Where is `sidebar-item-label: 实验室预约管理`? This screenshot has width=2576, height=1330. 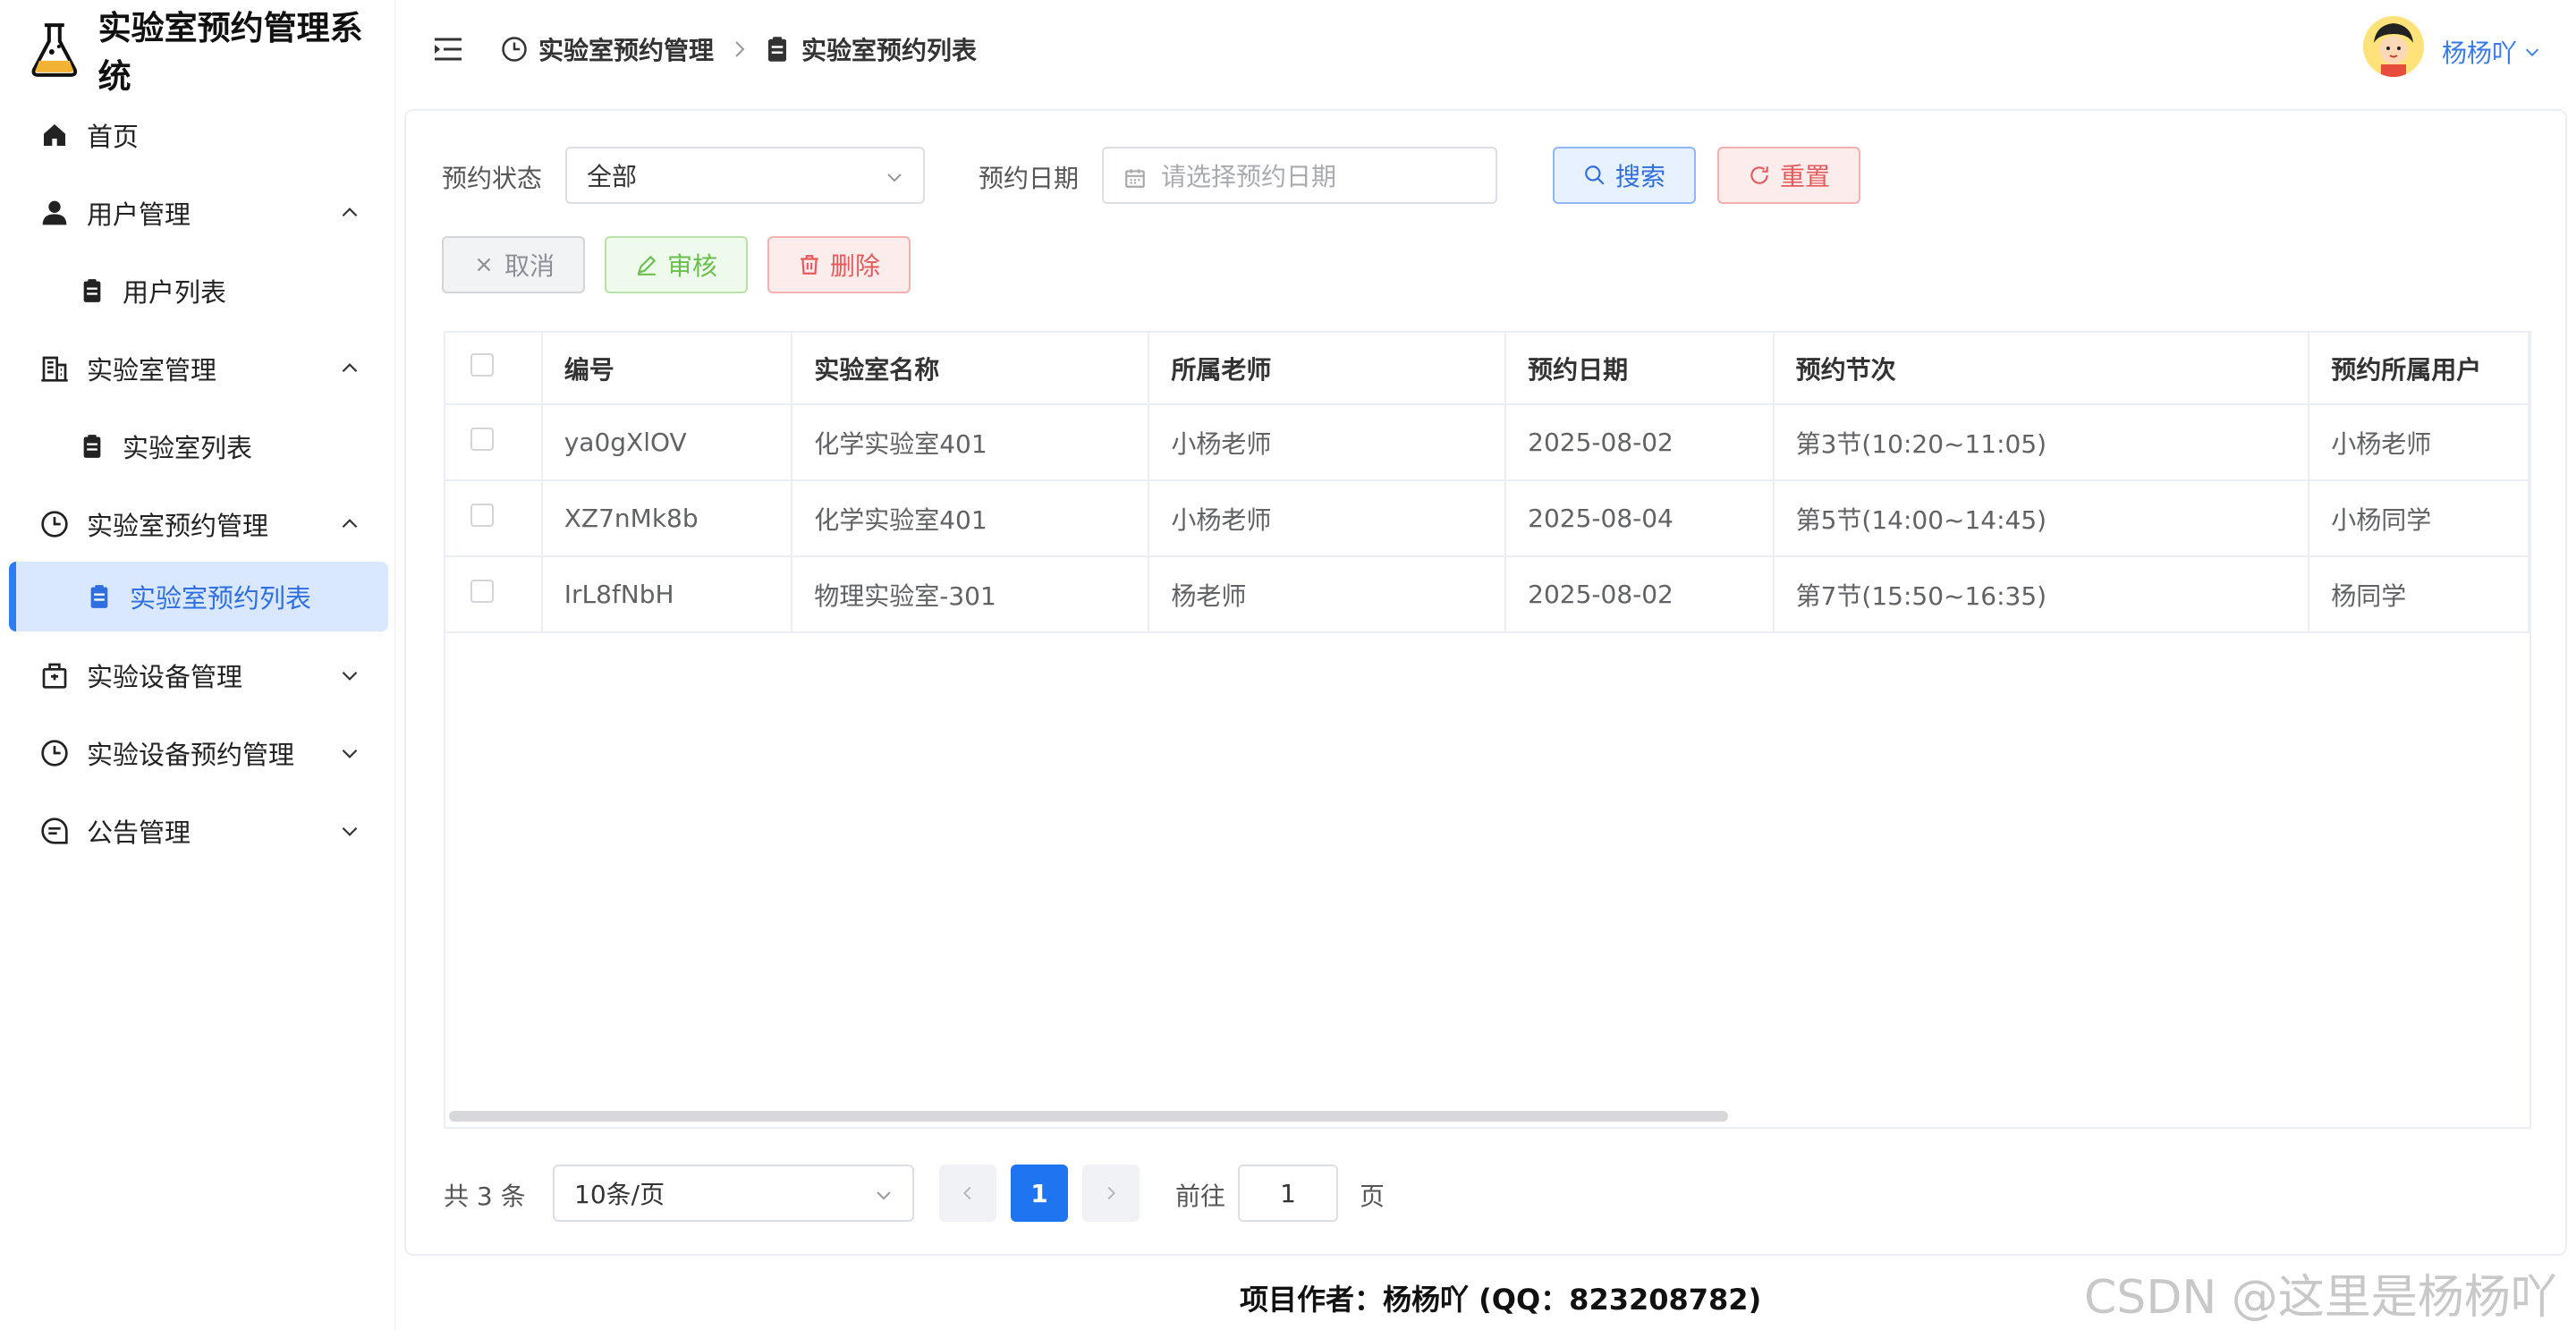 sidebar-item-label: 实验室预约管理 is located at coordinates (178, 526).